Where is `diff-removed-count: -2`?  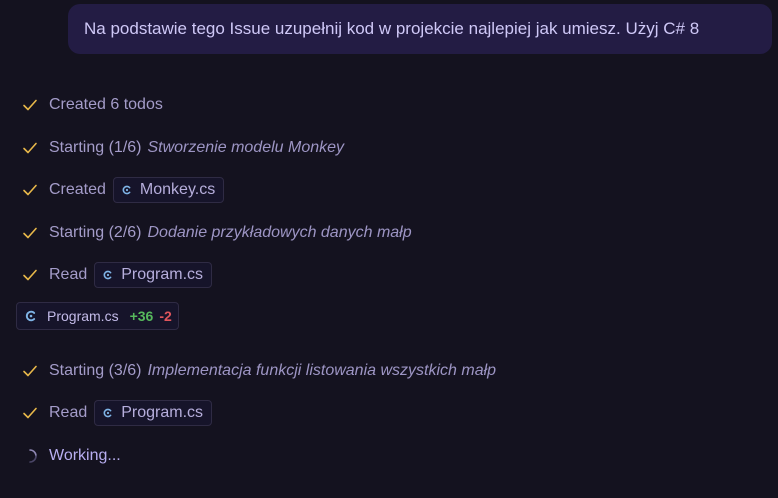 diff-removed-count: -2 is located at coordinates (165, 316).